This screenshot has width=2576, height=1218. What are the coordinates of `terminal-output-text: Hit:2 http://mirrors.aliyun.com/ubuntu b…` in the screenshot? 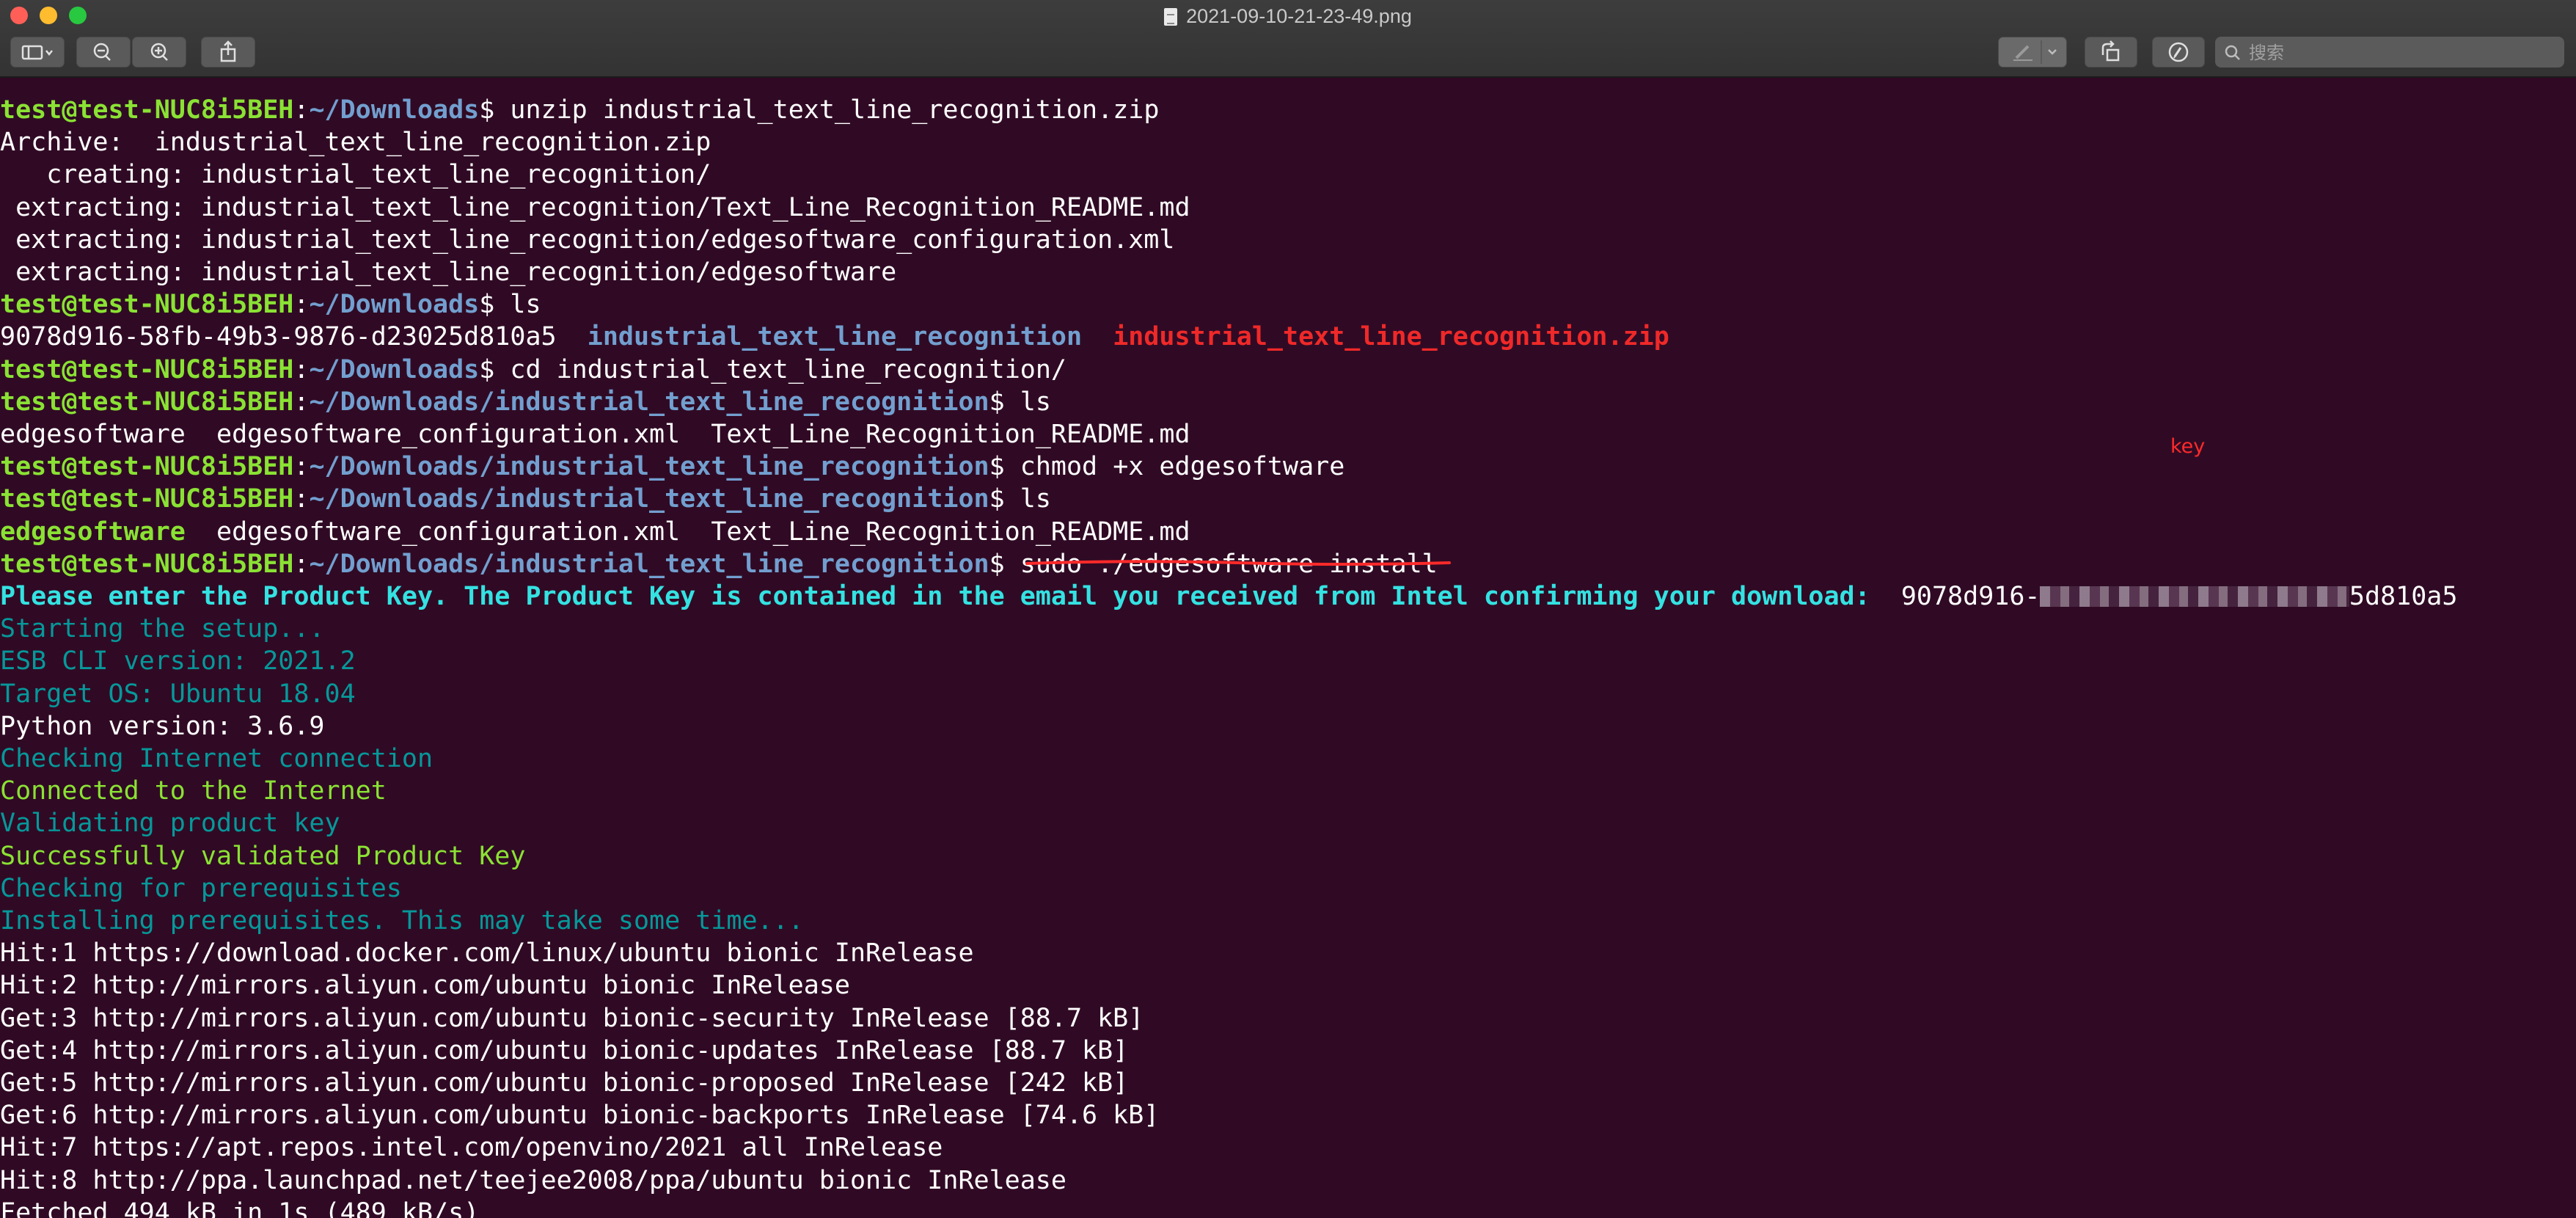 It's located at (425, 986).